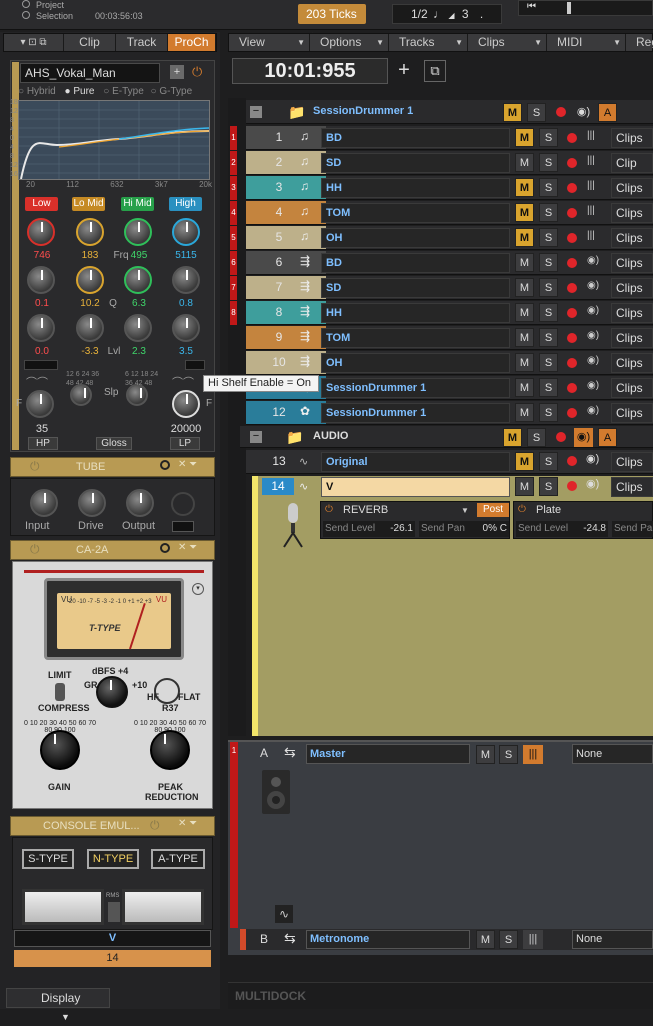  What do you see at coordinates (112, 938) in the screenshot?
I see `strip-track-name: V` at bounding box center [112, 938].